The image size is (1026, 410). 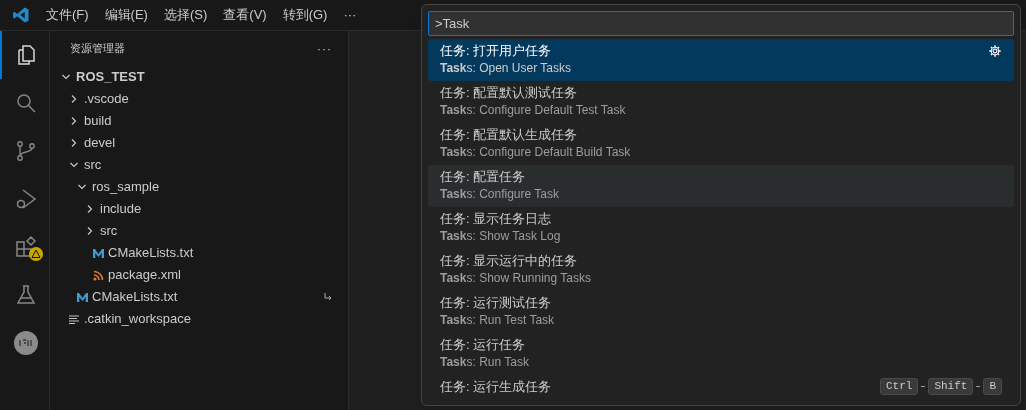 I want to click on tree-item: .catkin_workspace, so click(x=137, y=319).